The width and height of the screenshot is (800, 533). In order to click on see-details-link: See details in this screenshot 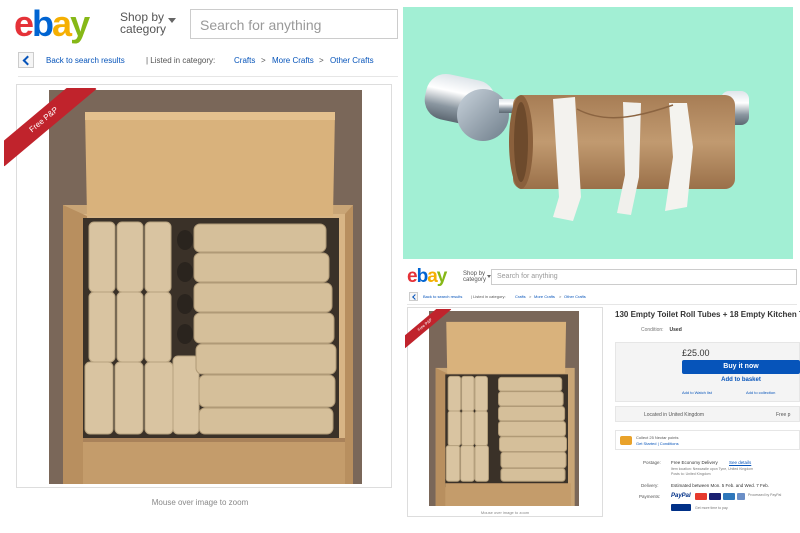, I will do `click(740, 462)`.